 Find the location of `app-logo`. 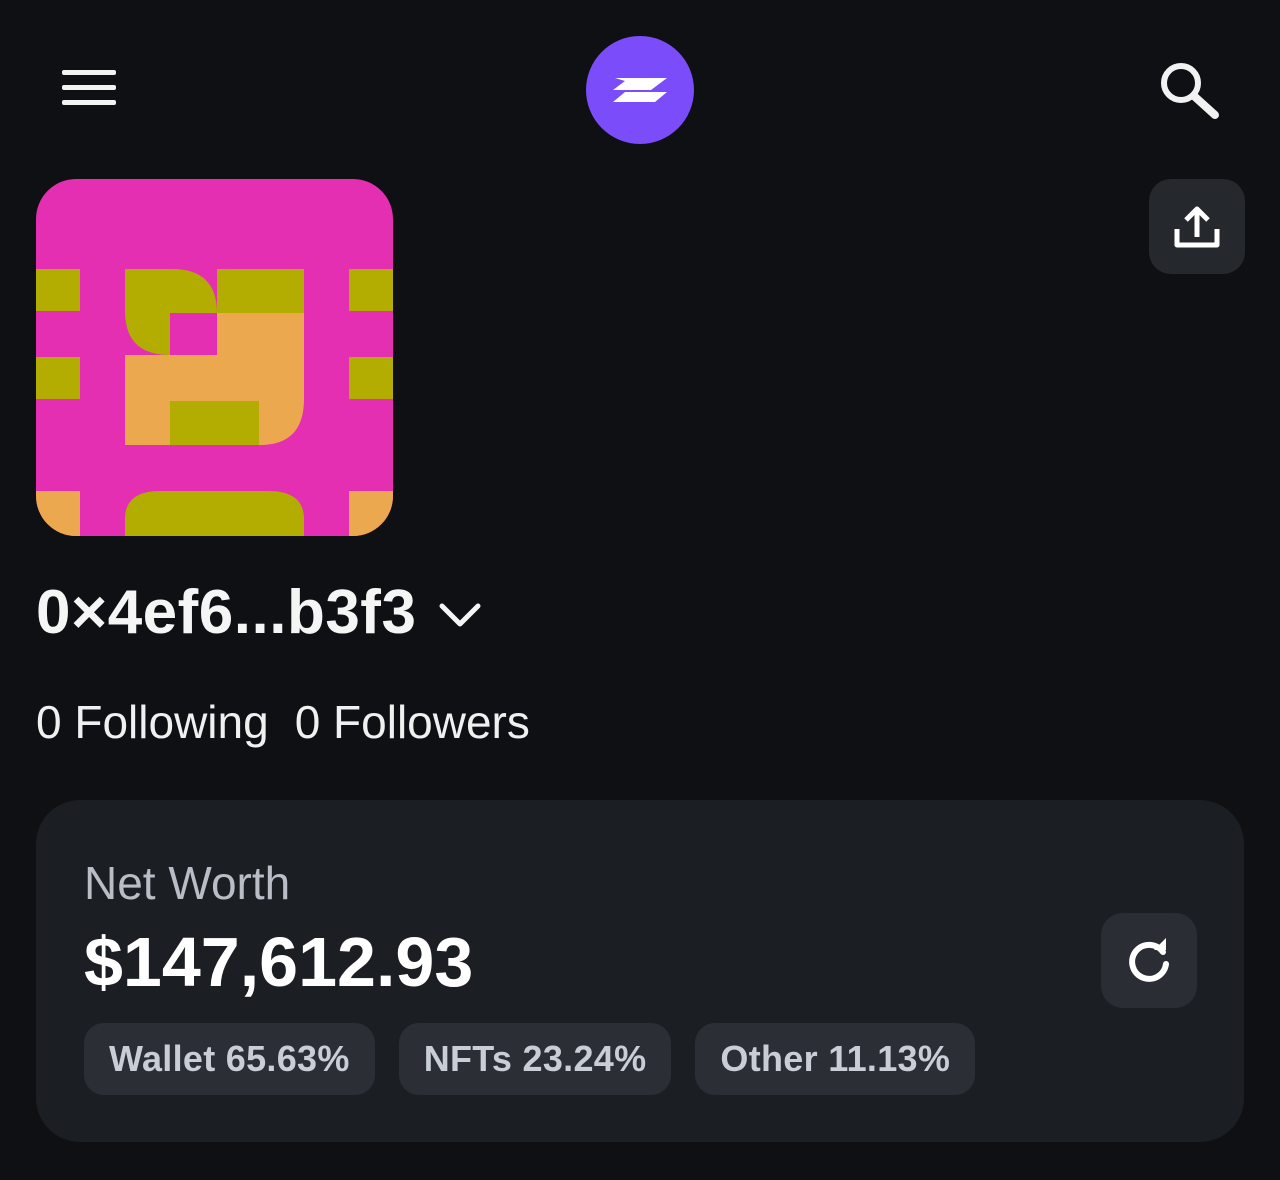

app-logo is located at coordinates (640, 90).